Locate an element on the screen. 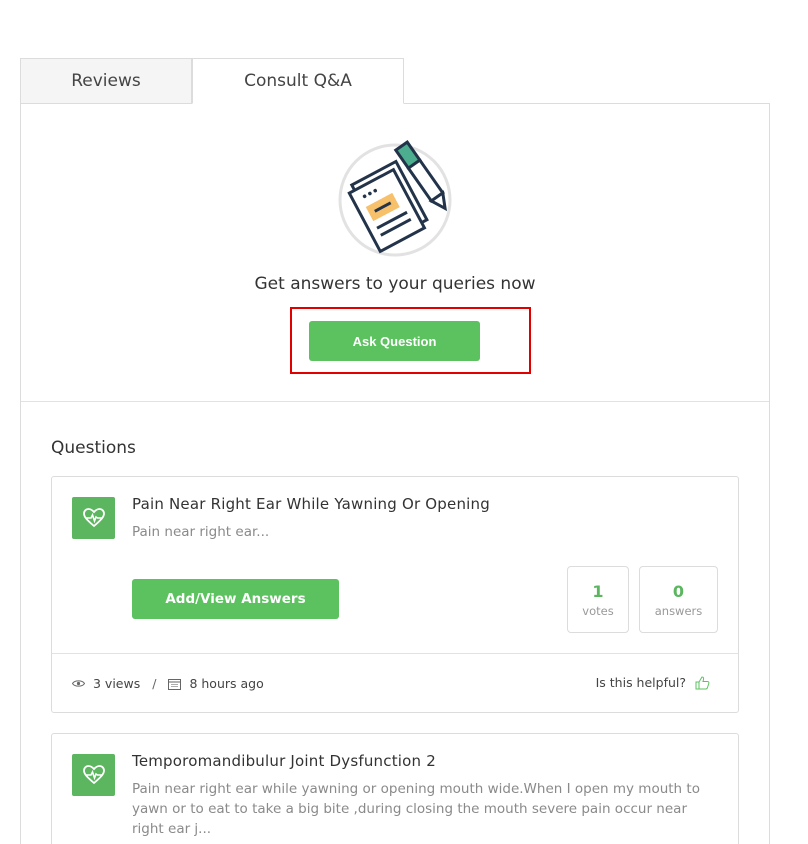  question-title: Temporomandibulur Joint Dysfunction 2 is located at coordinates (284, 761).